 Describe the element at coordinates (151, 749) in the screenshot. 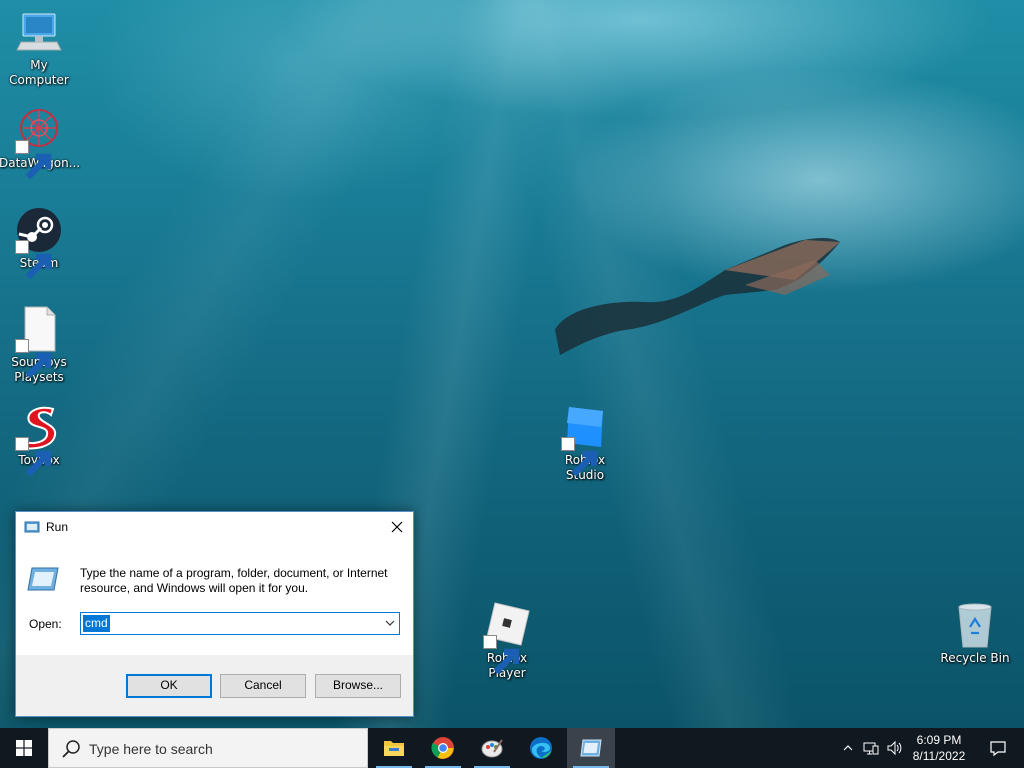

I see `search-placeholder: Type here to search` at that location.